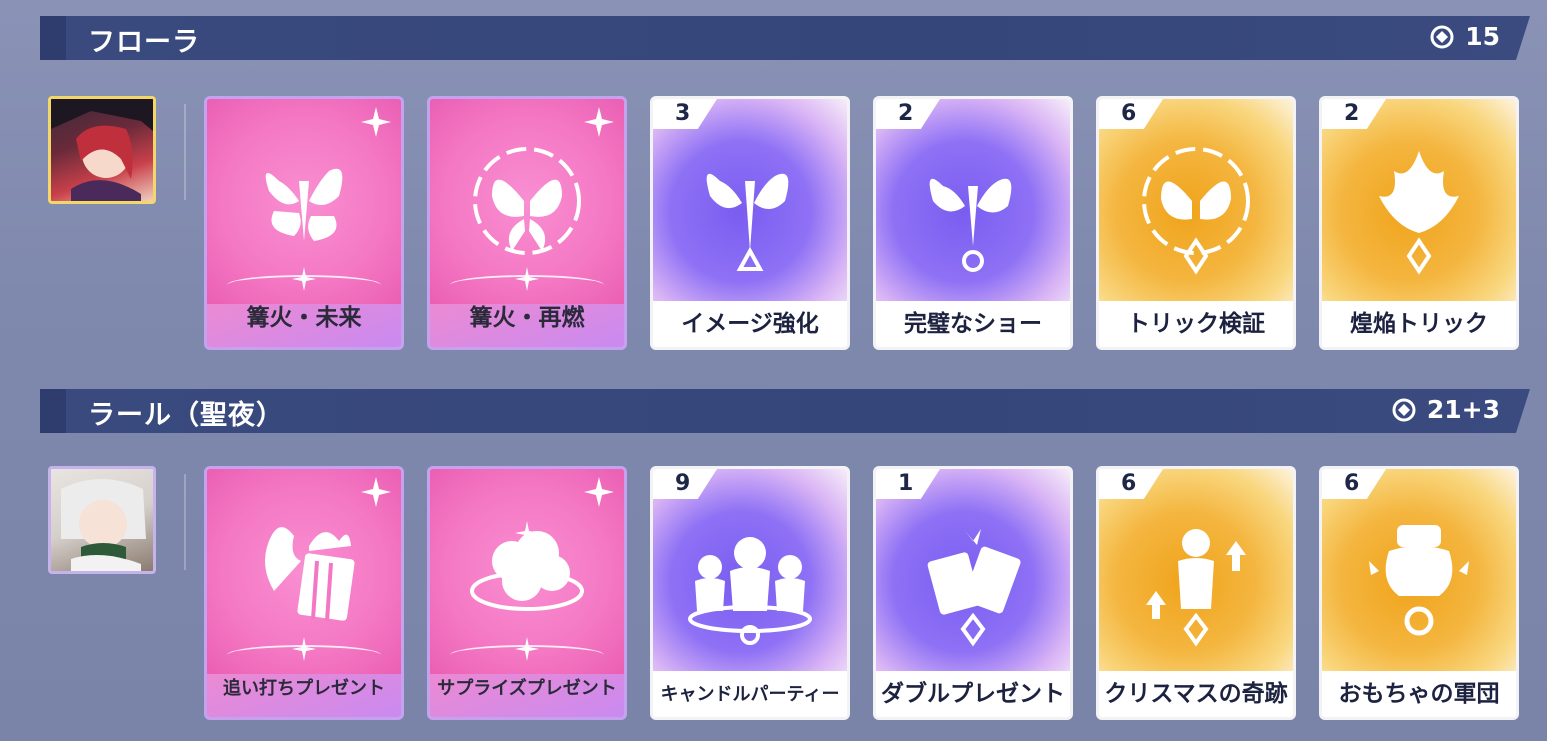 Image resolution: width=1547 pixels, height=741 pixels. I want to click on skill-card: 3 イメージ強化, so click(750, 223).